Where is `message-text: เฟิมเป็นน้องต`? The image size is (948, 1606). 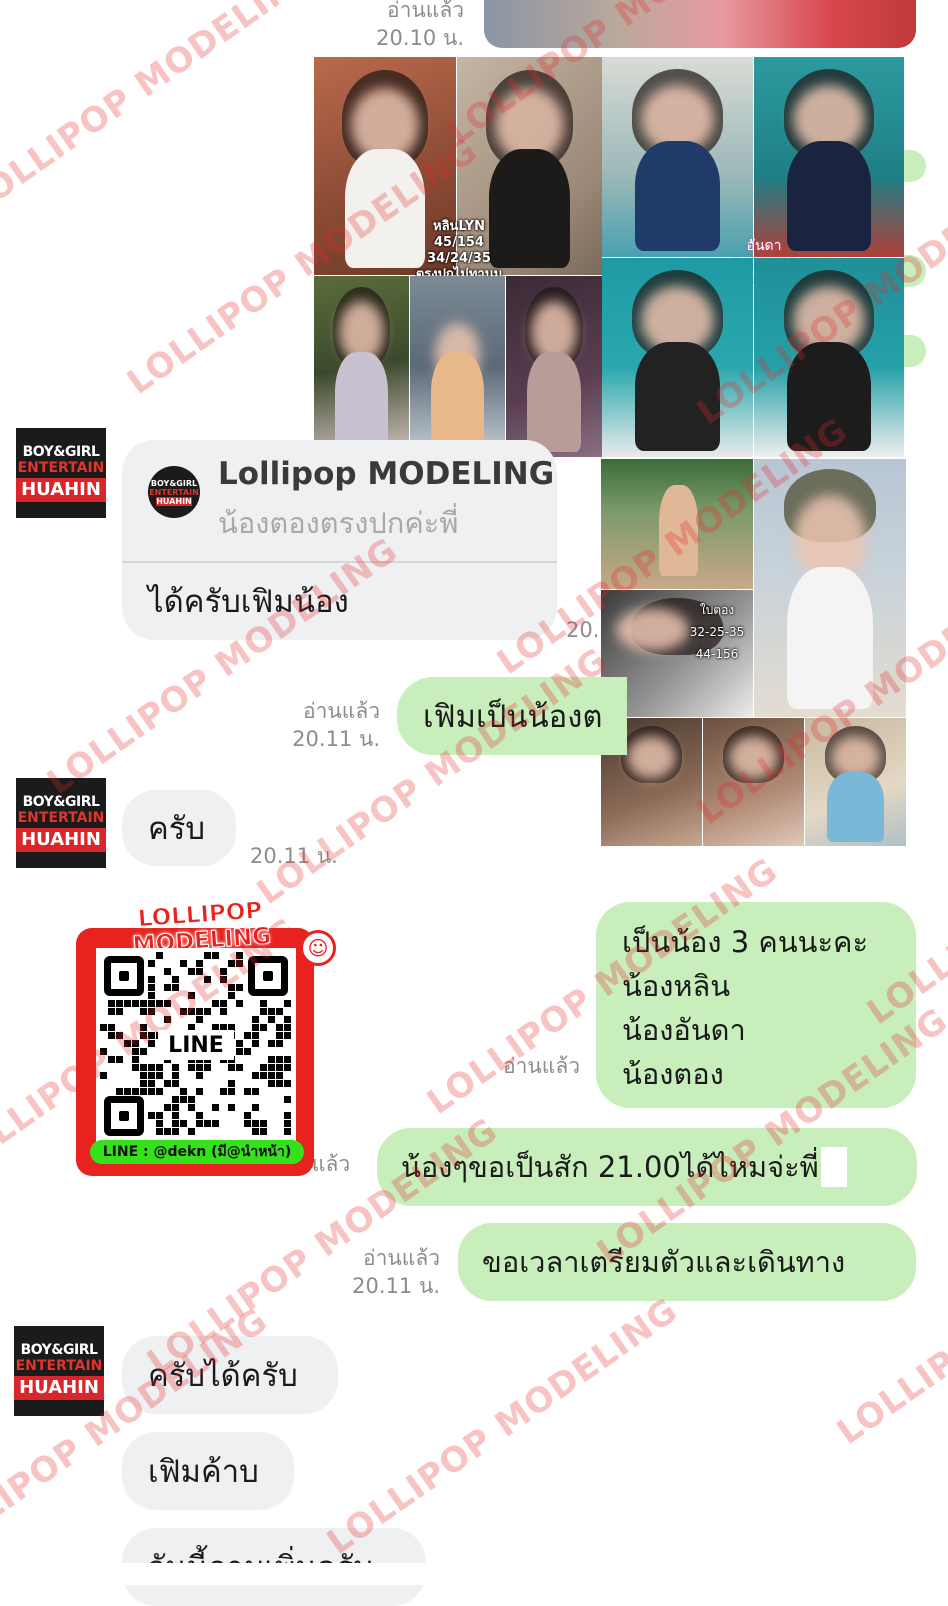
message-text: เฟิมเป็นน้องต is located at coordinates (513, 717).